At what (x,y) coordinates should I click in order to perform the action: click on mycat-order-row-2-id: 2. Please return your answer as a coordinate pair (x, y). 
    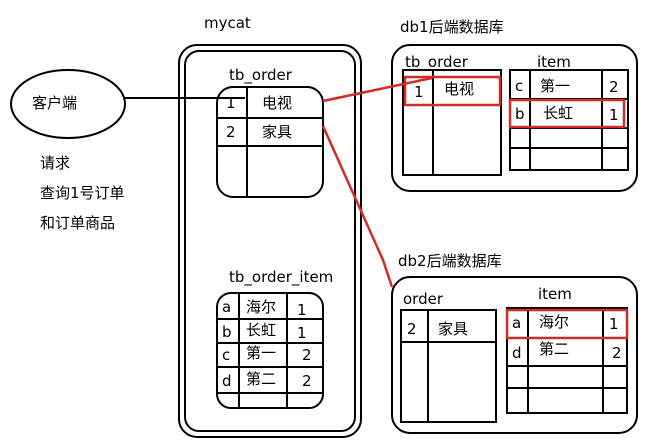
    Looking at the image, I should click on (231, 132).